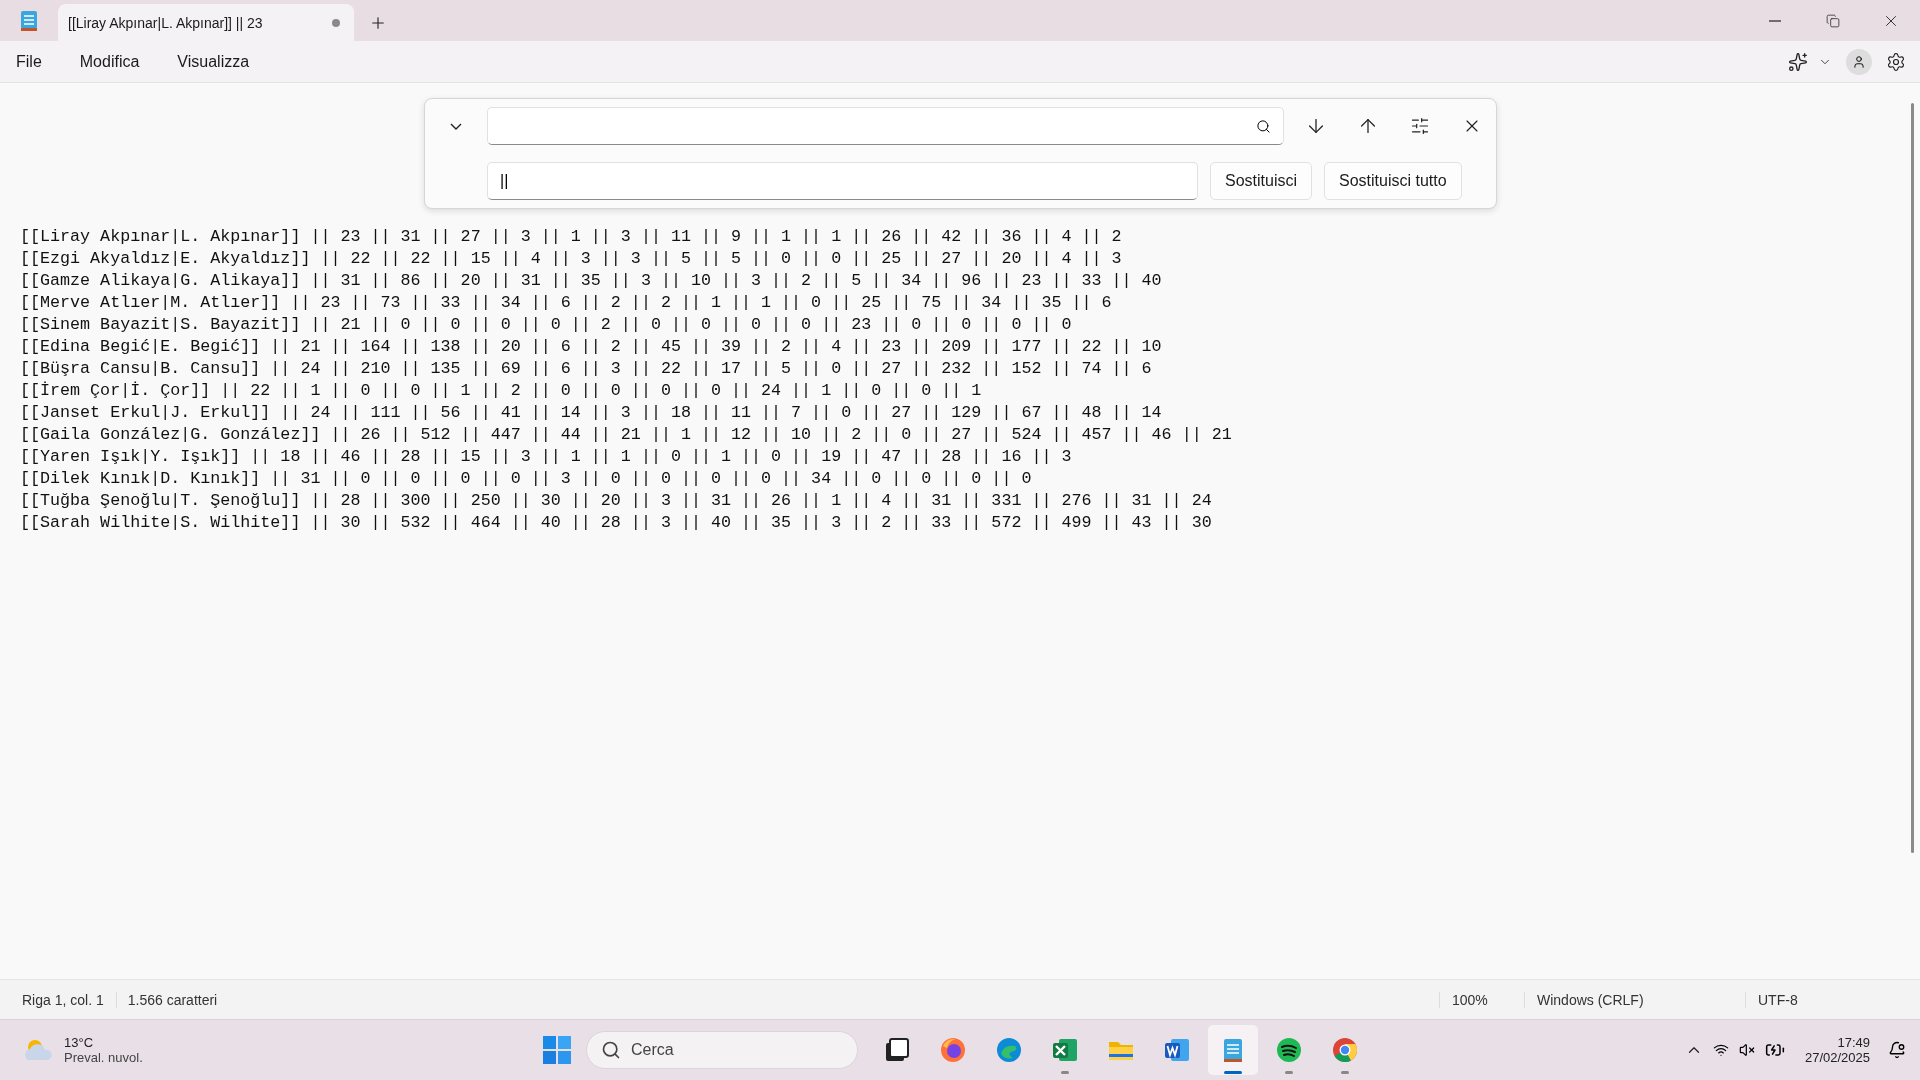  What do you see at coordinates (1635, 999) in the screenshot?
I see `line-ending: Windows (CRLF)` at bounding box center [1635, 999].